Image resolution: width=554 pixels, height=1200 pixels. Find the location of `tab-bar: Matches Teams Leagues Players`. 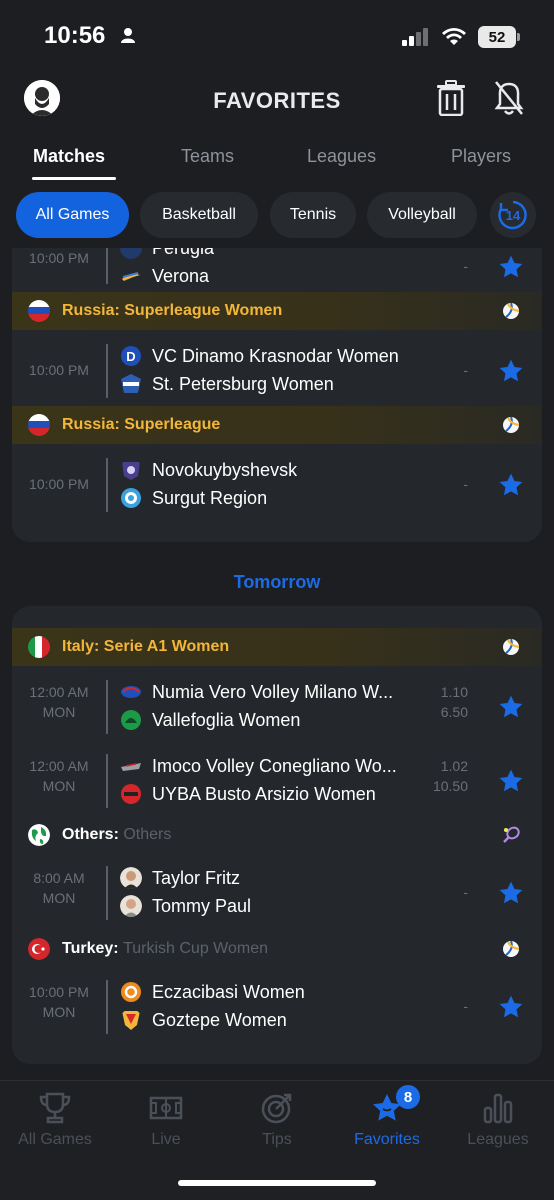

tab-bar: Matches Teams Leagues Players is located at coordinates (277, 162).